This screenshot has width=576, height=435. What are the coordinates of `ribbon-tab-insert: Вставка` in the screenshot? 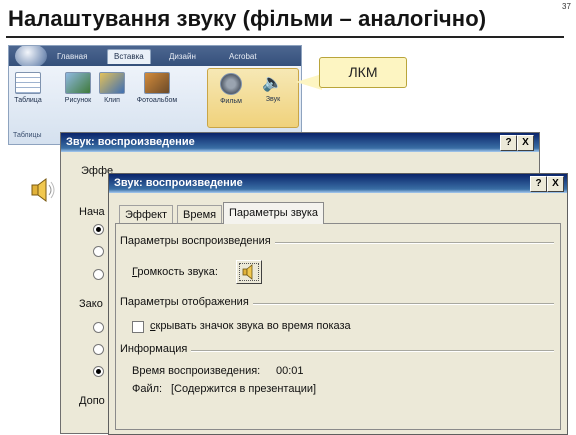 It's located at (129, 56).